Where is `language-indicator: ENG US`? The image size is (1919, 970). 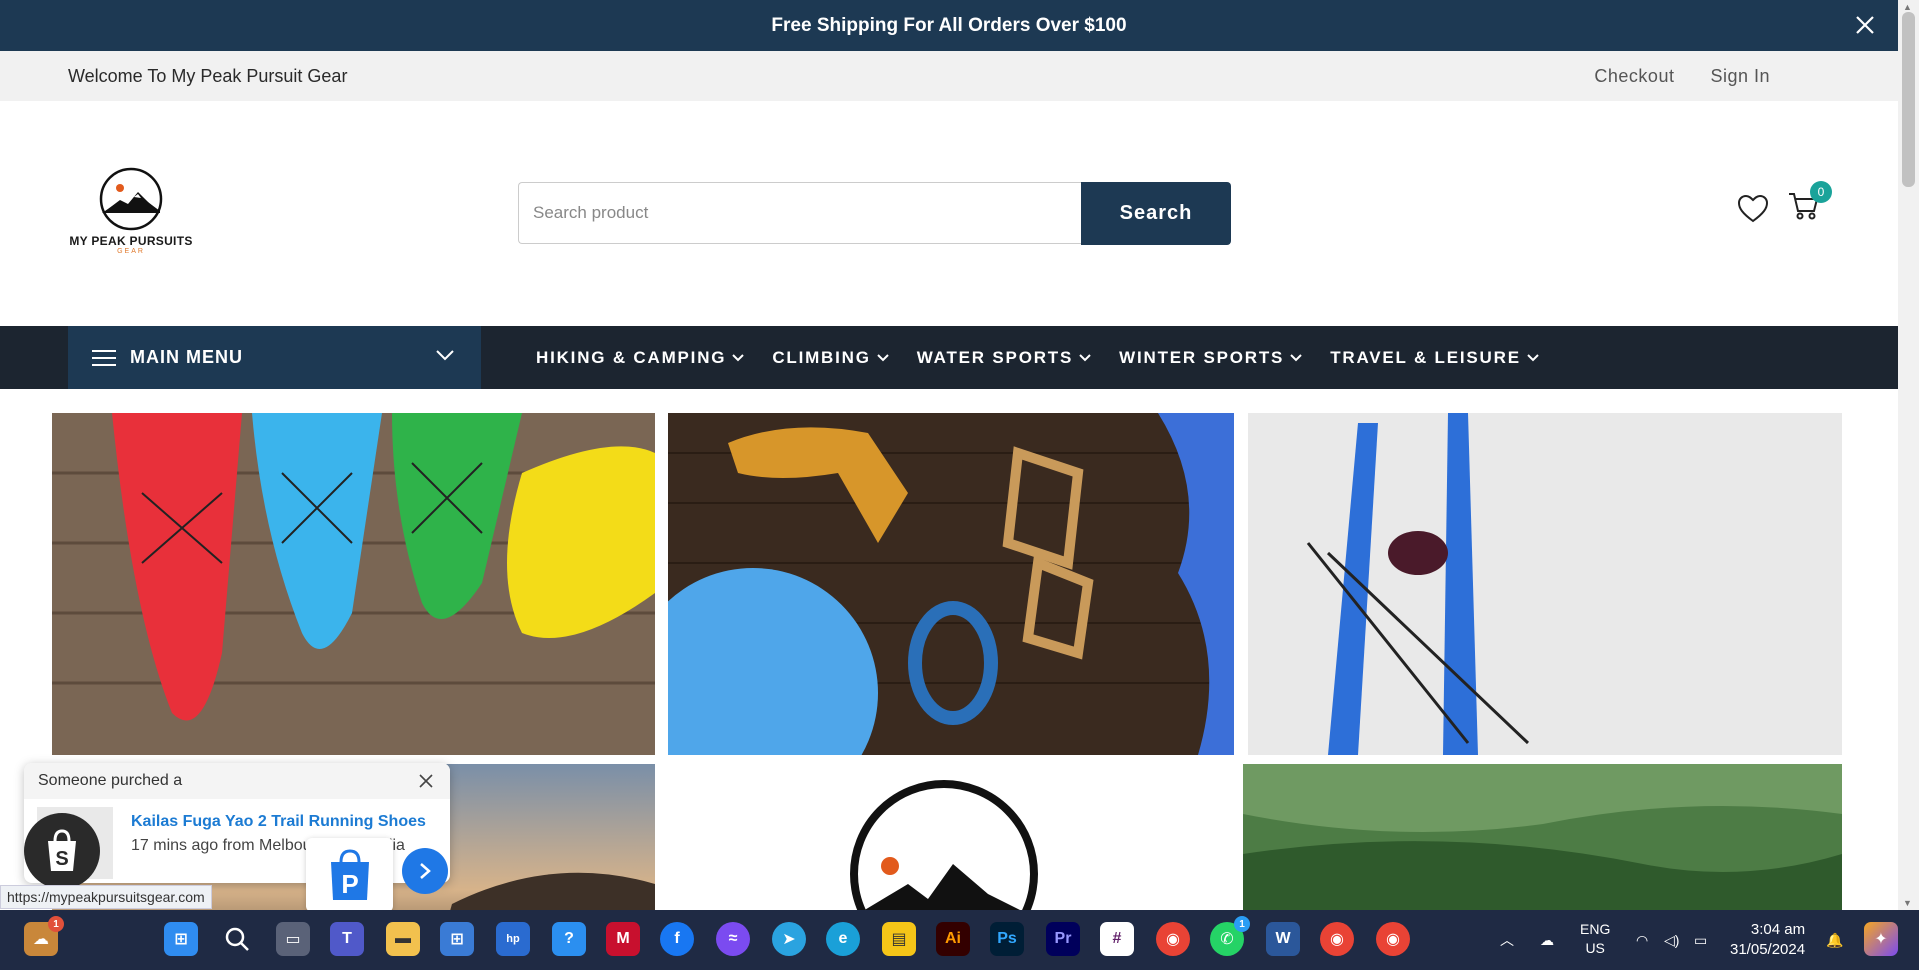
language-indicator: ENG US is located at coordinates (1595, 939).